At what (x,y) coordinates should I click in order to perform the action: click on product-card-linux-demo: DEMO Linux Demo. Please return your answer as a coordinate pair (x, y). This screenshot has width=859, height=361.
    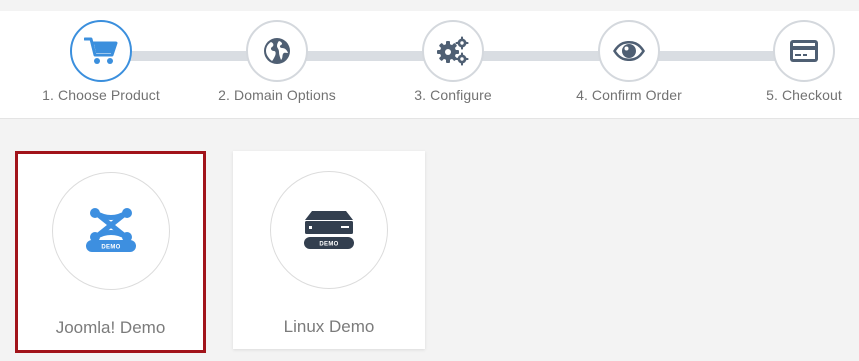
    Looking at the image, I should click on (329, 250).